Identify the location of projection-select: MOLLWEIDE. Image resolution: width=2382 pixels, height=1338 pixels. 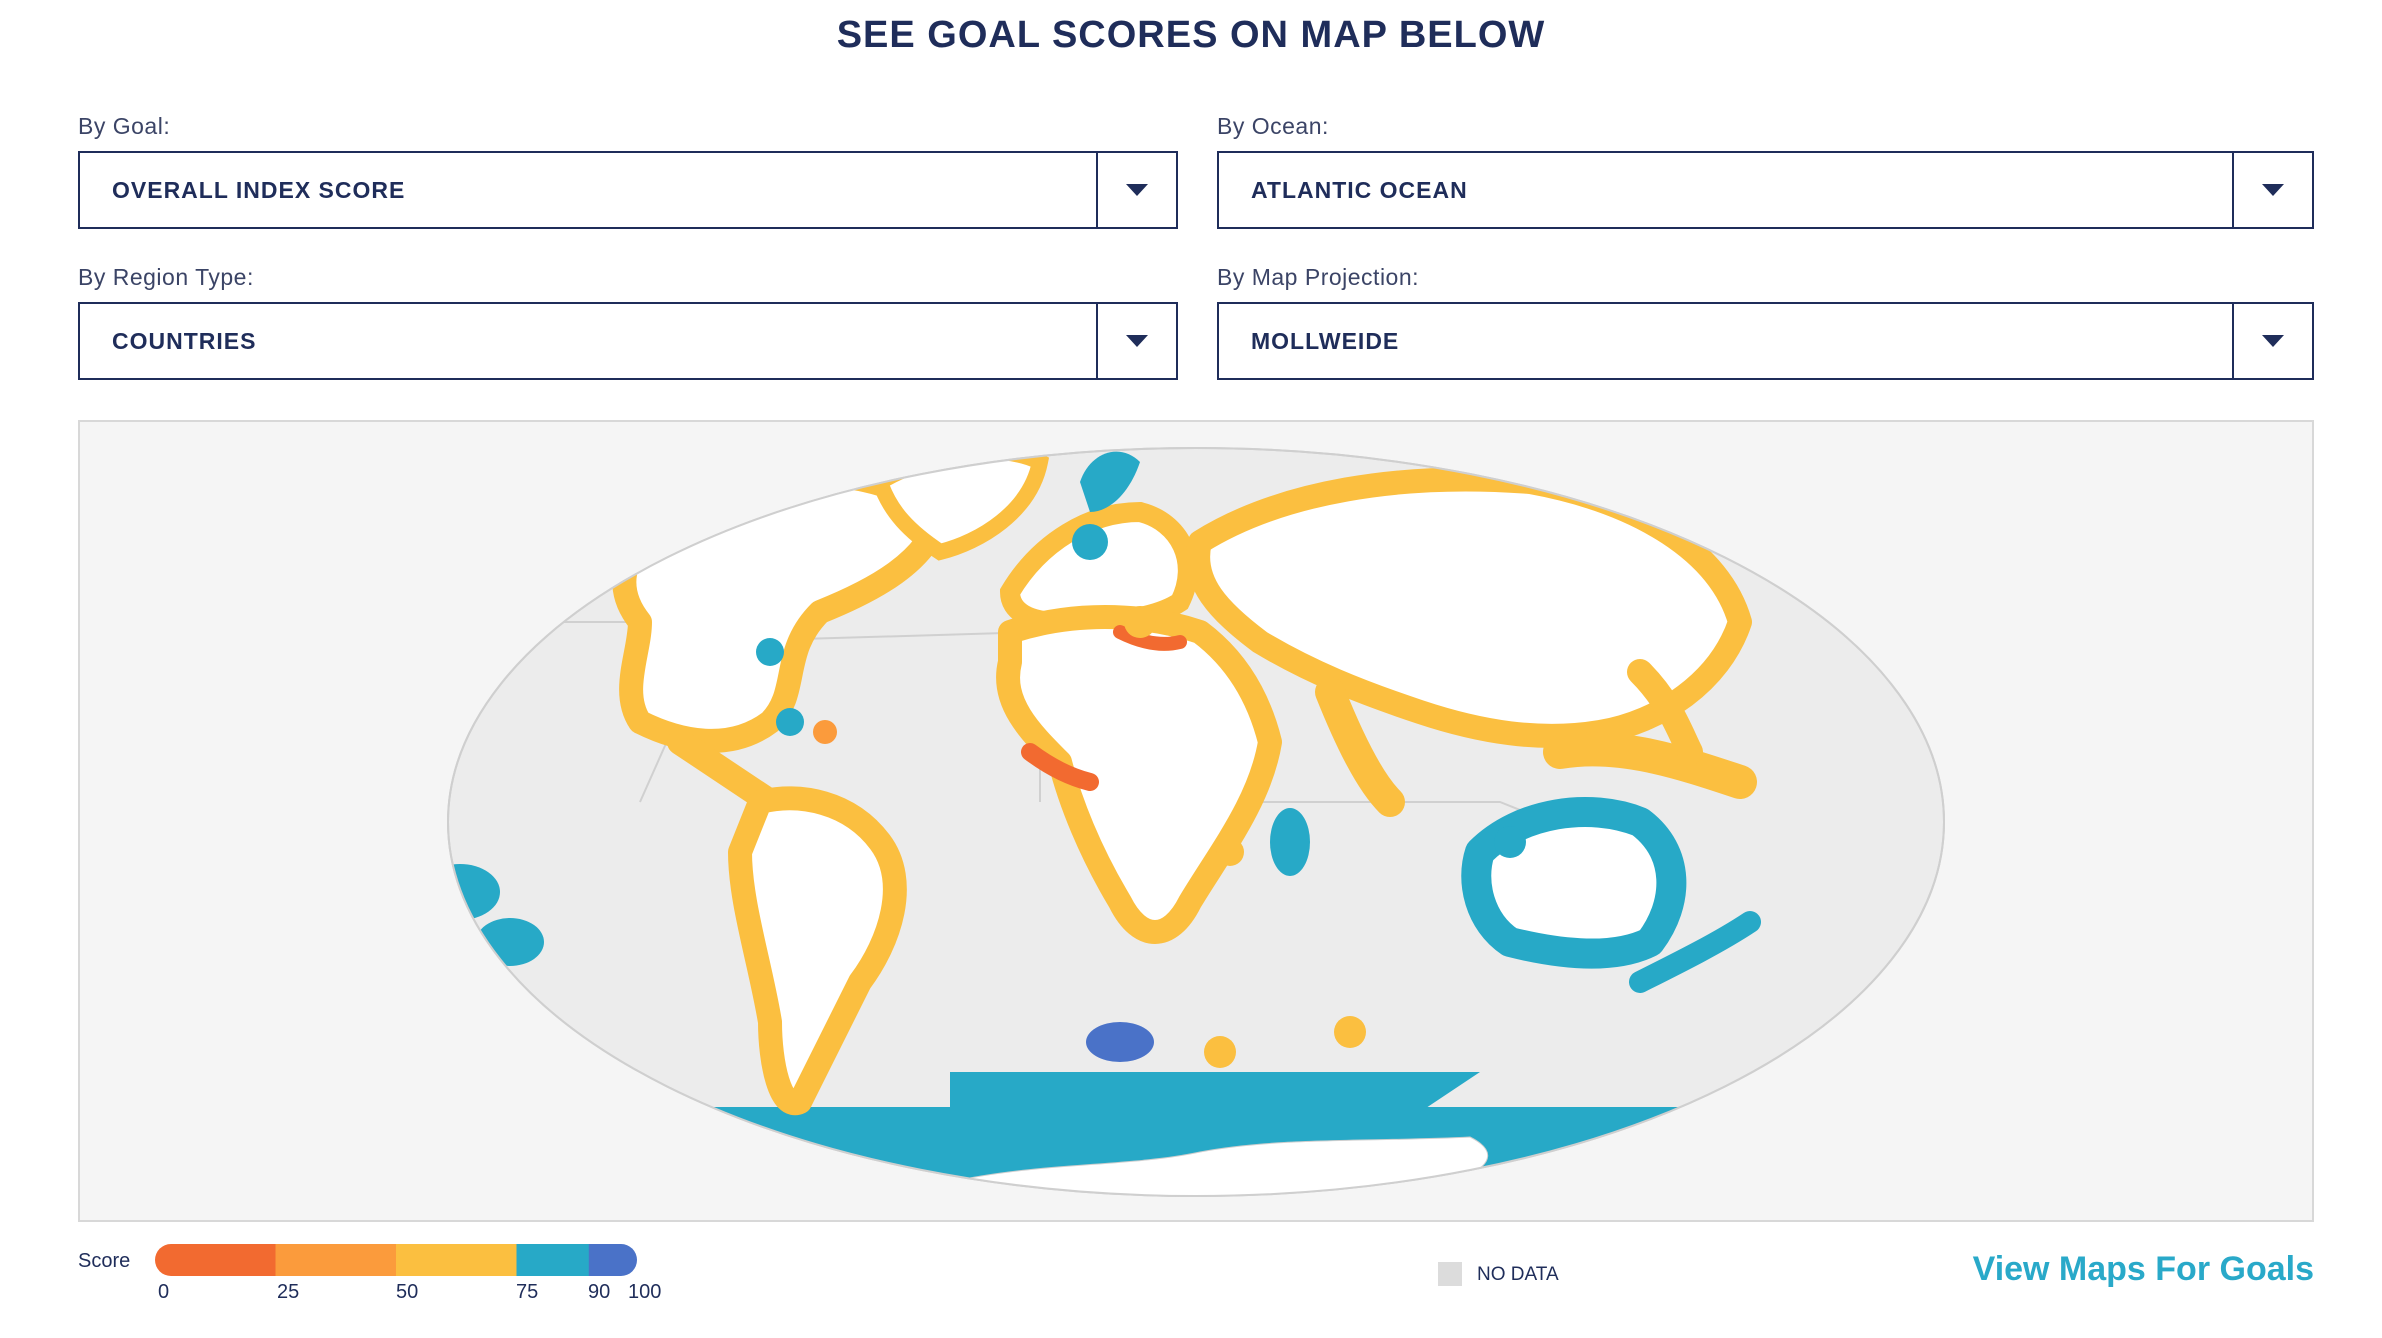
(1765, 341).